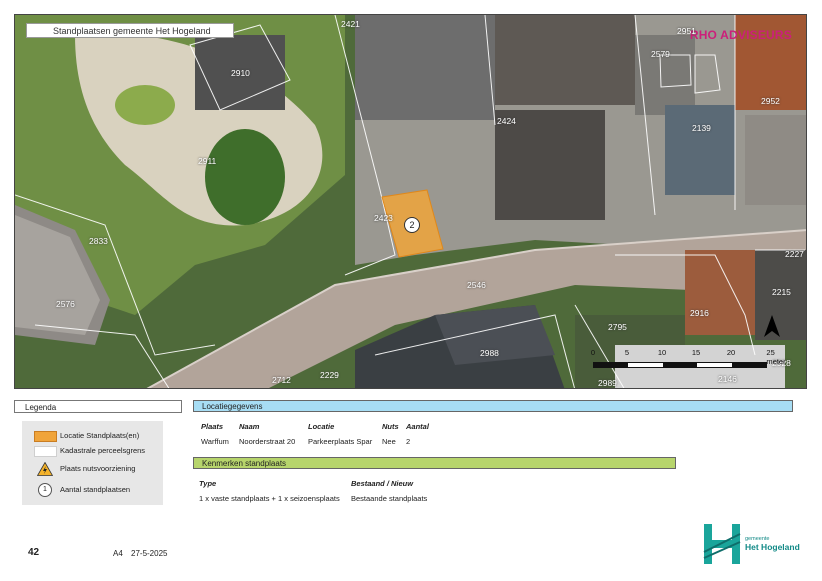 This screenshot has width=822, height=581. I want to click on parcel-label: 2712, so click(281, 380).